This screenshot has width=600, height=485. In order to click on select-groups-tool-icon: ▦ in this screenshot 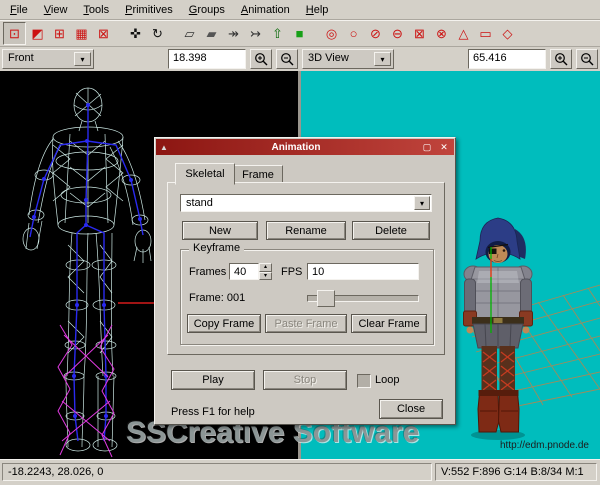, I will do `click(81, 33)`.